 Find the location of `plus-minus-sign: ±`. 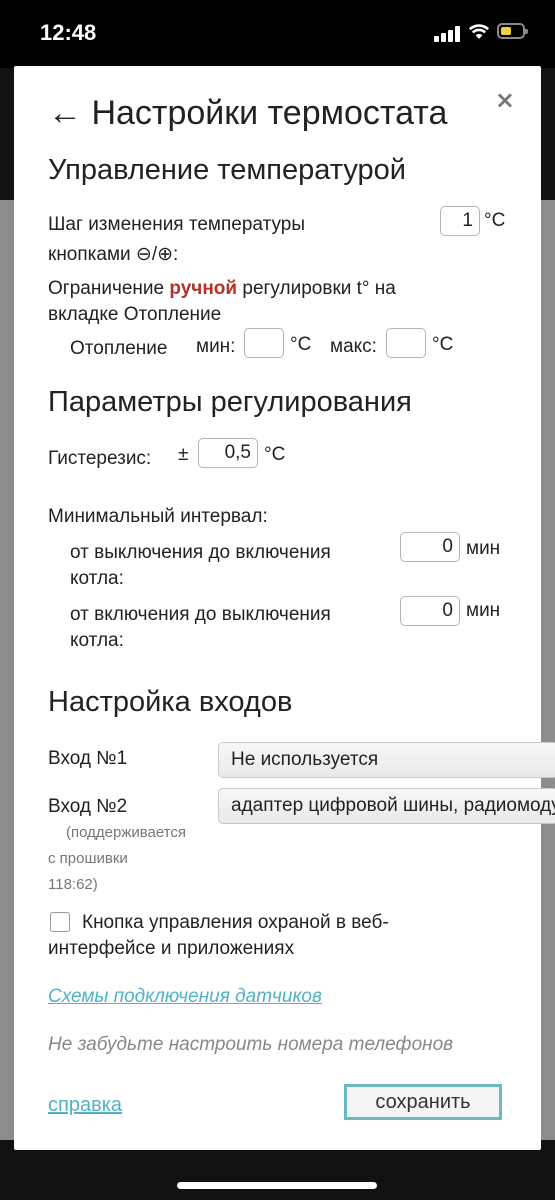

plus-minus-sign: ± is located at coordinates (183, 454).